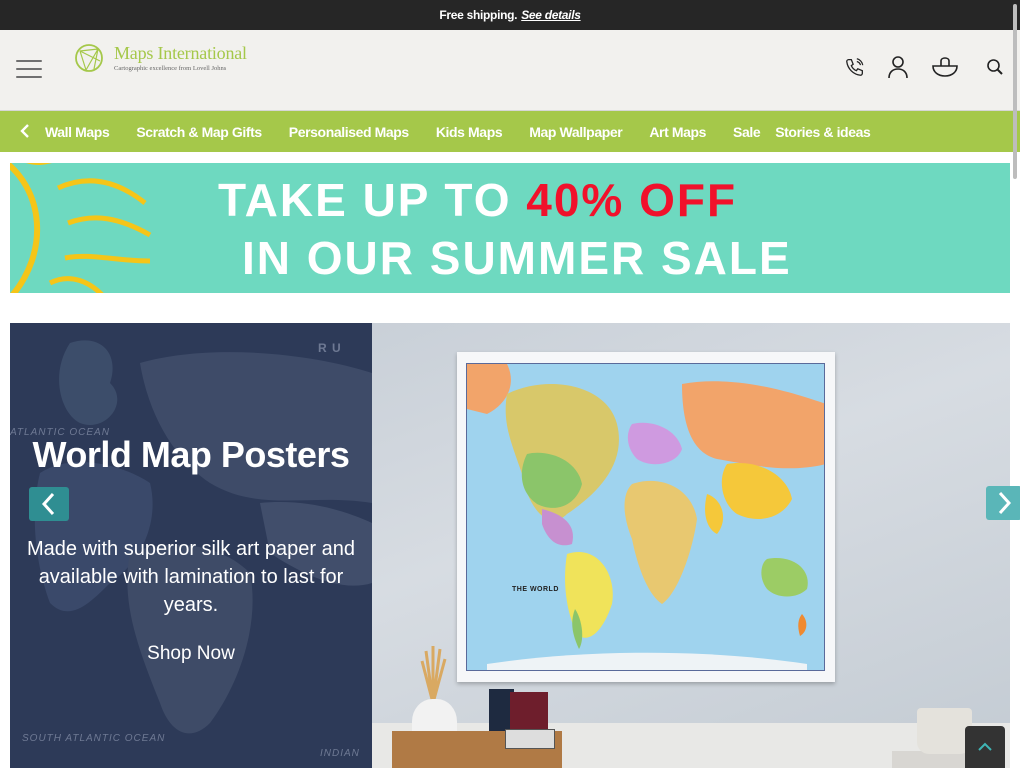 This screenshot has height=768, width=1020. I want to click on phone-icon, so click(855, 67).